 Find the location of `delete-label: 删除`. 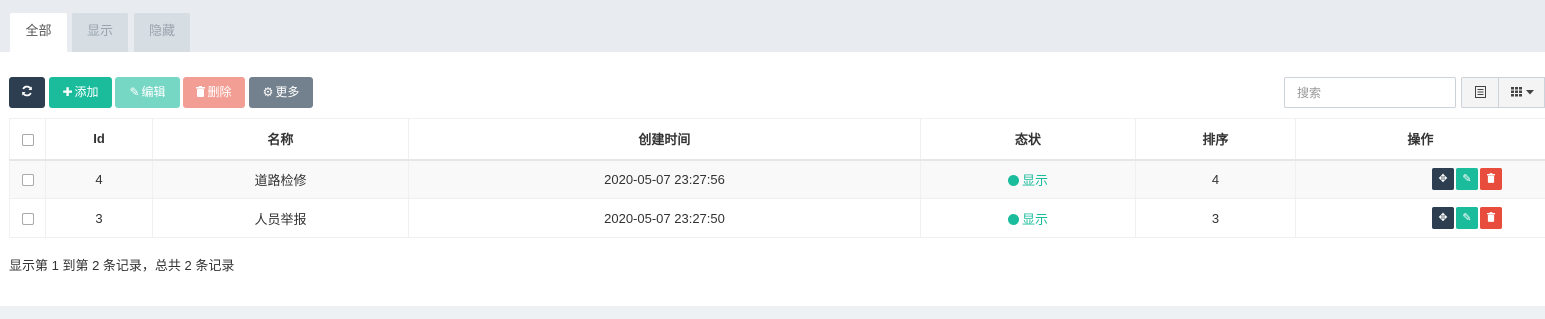

delete-label: 删除 is located at coordinates (219, 92).